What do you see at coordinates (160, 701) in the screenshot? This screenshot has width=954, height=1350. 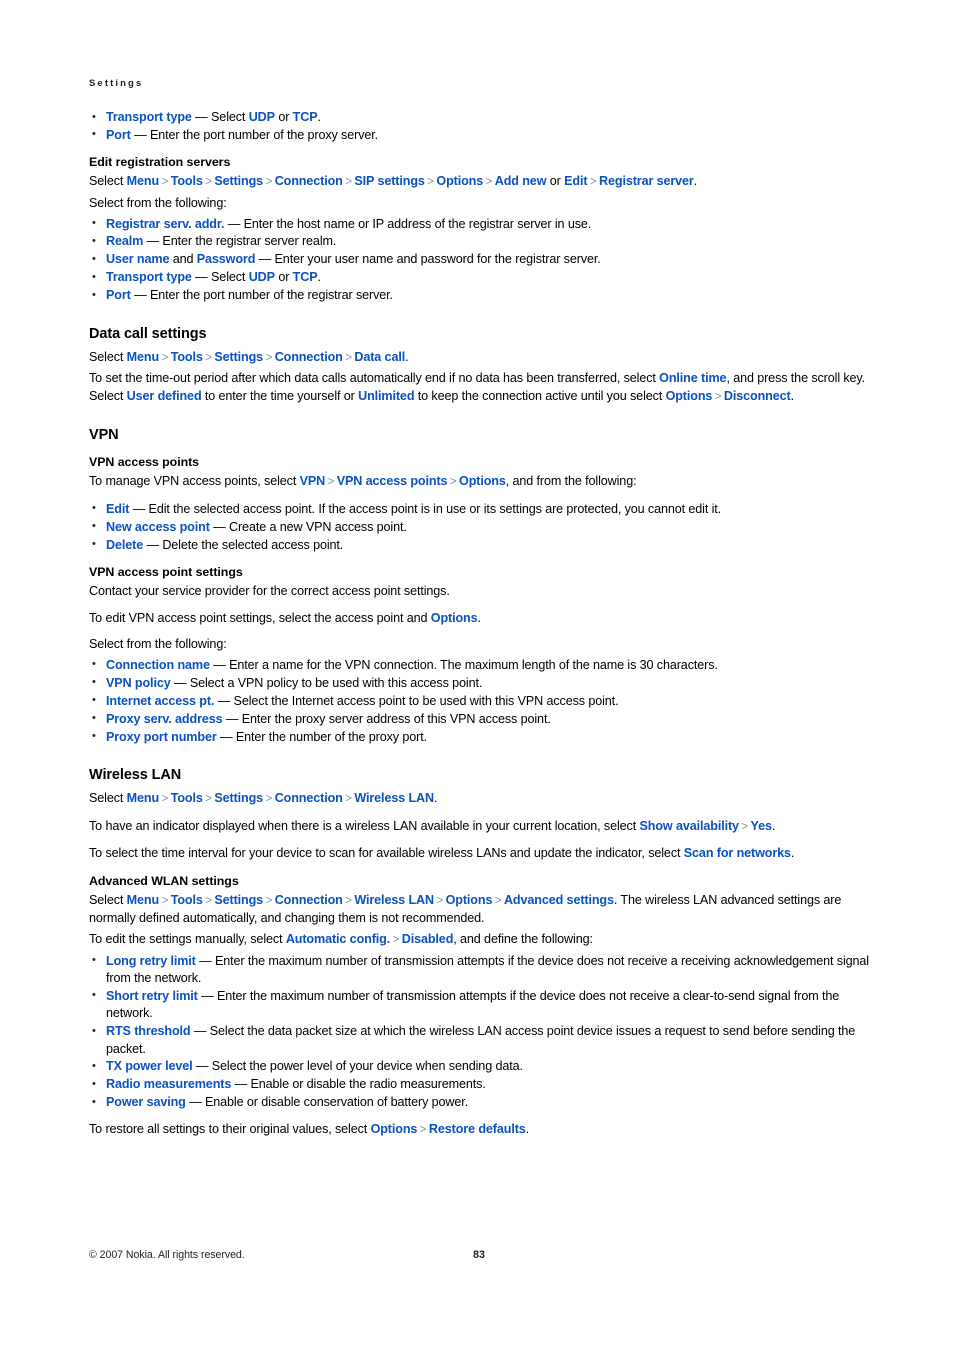 I see `ui-reference-link: Internet access pt.` at bounding box center [160, 701].